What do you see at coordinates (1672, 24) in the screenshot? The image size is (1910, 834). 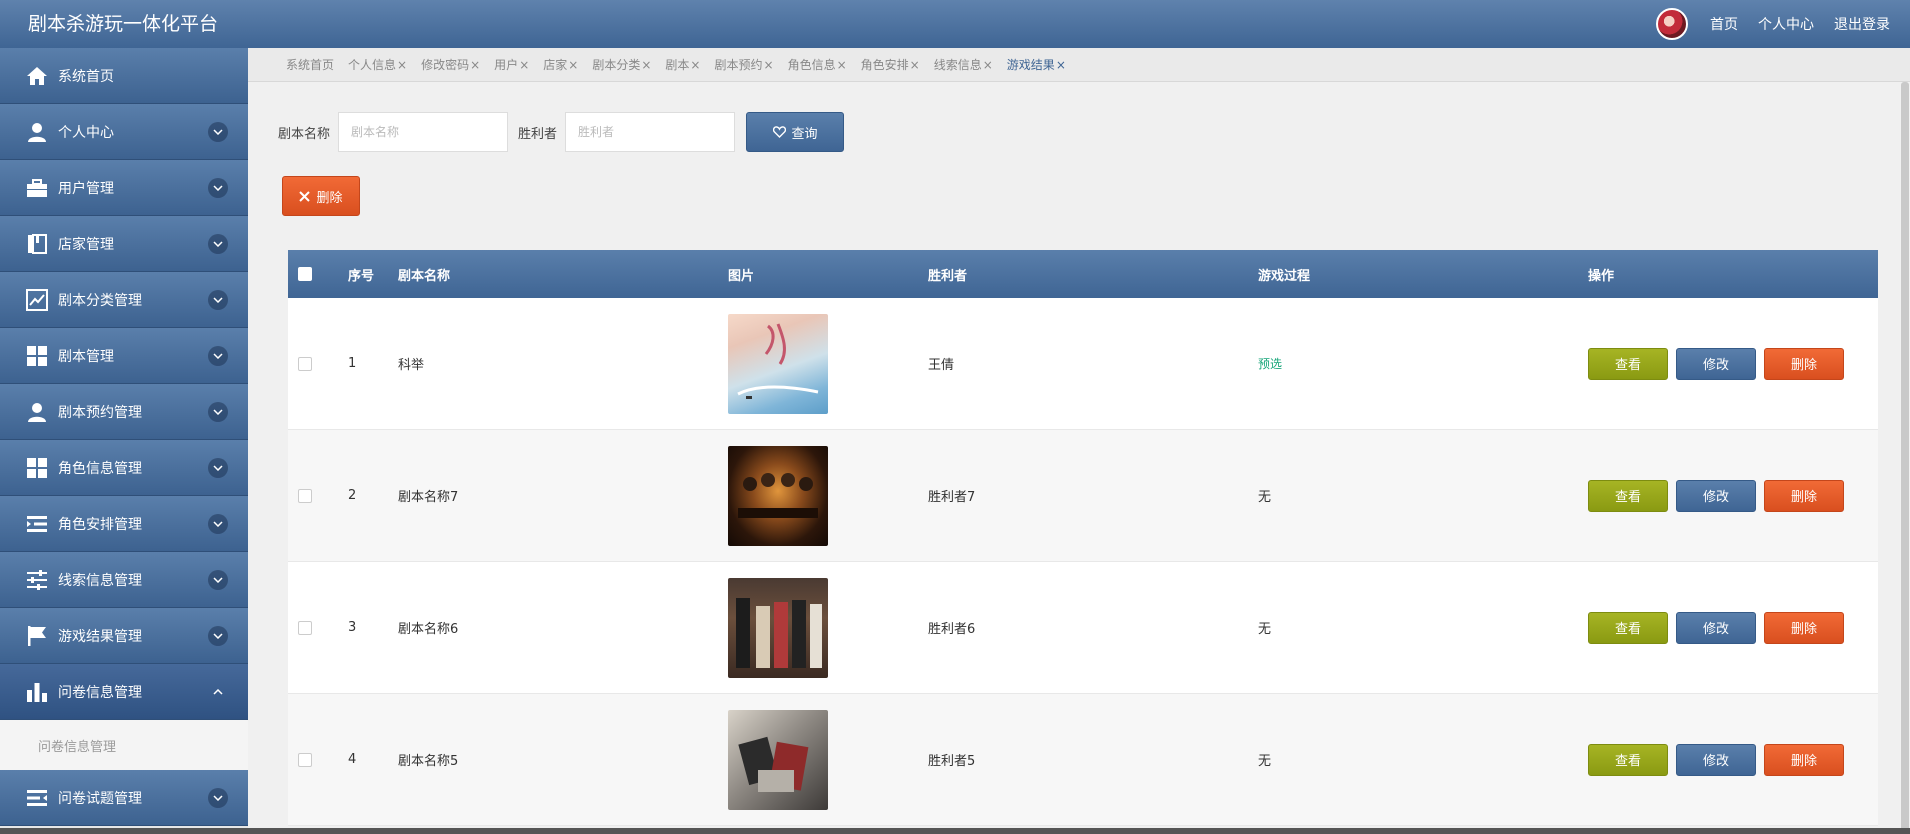 I see `avatar` at bounding box center [1672, 24].